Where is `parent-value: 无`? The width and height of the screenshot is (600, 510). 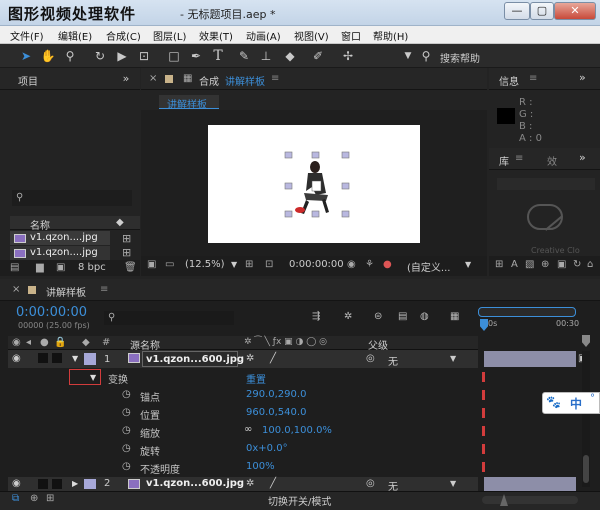
parent-value: 无 is located at coordinates (393, 360).